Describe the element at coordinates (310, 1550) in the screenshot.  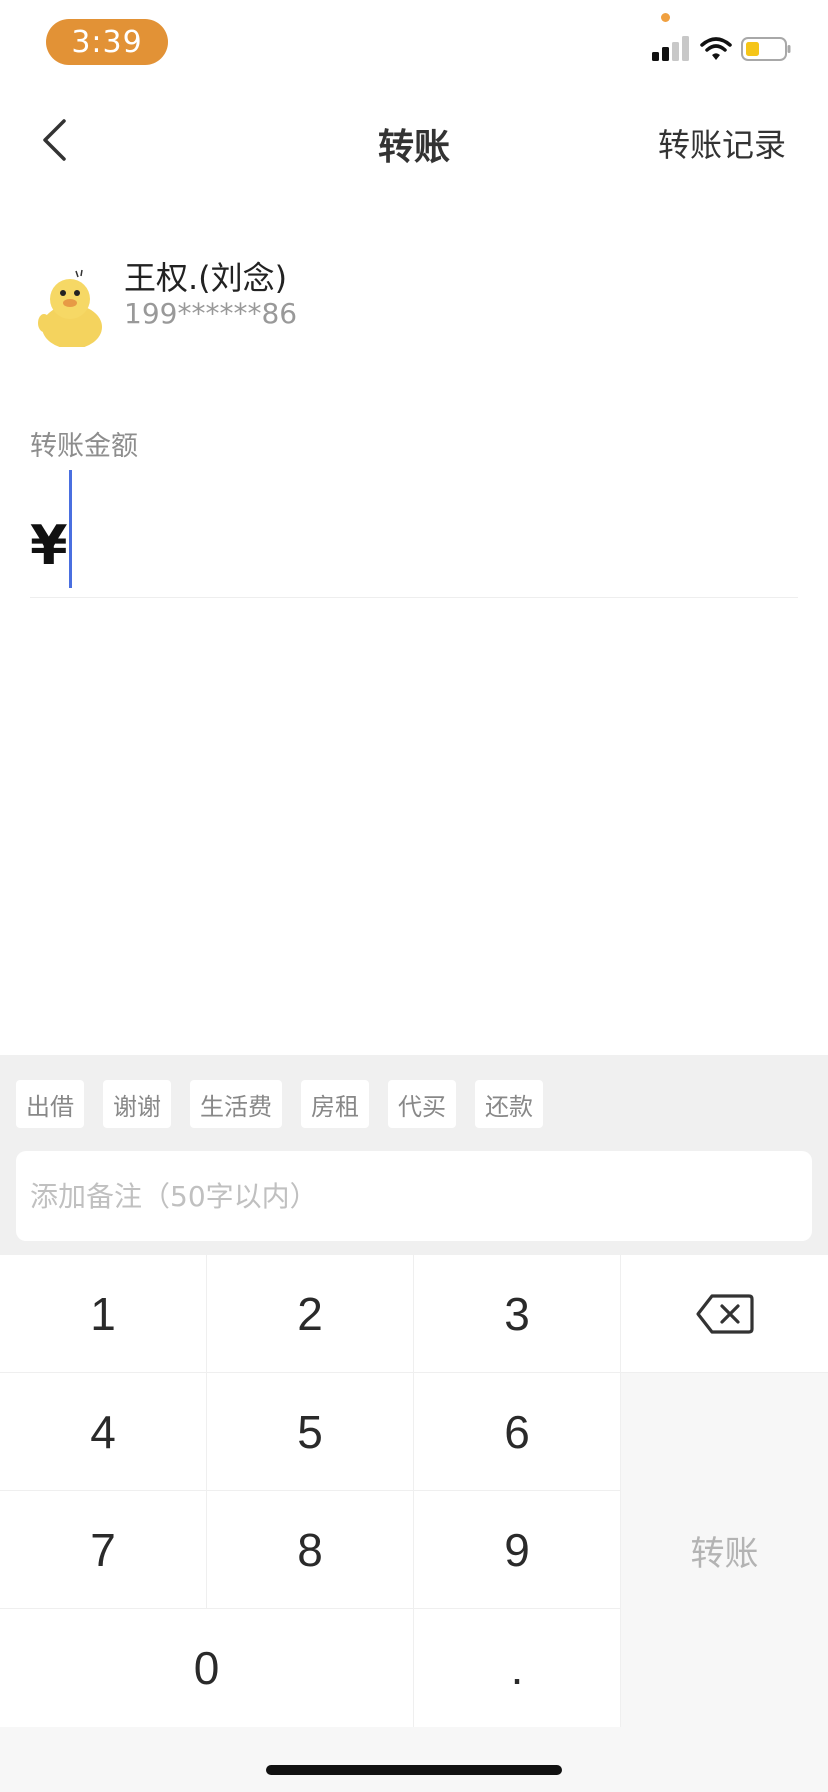
I see `key-8: 8` at that location.